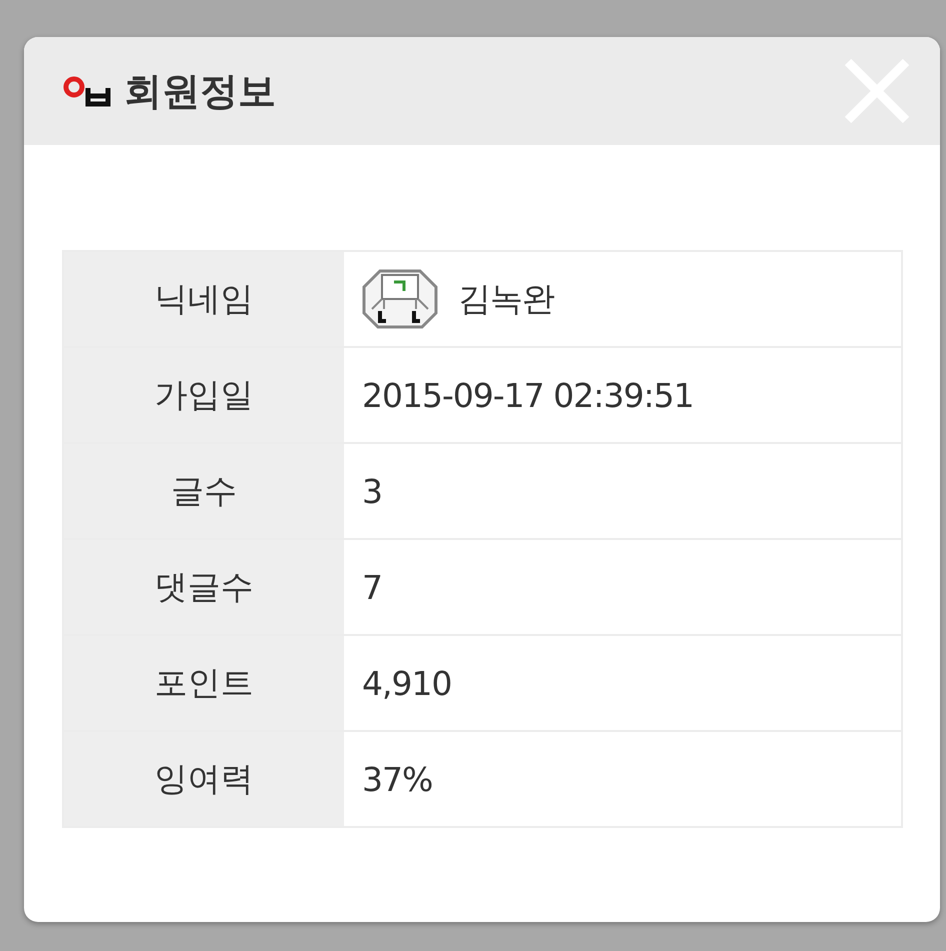 This screenshot has height=951, width=946. What do you see at coordinates (204, 299) in the screenshot?
I see `field-label: 닉네임` at bounding box center [204, 299].